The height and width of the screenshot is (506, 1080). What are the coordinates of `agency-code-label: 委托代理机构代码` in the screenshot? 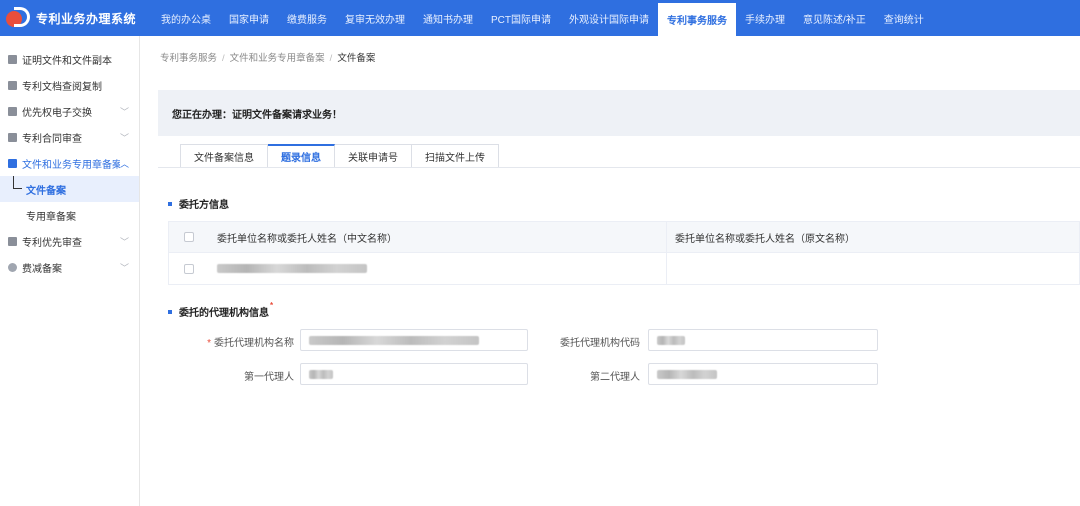 It's located at (600, 343).